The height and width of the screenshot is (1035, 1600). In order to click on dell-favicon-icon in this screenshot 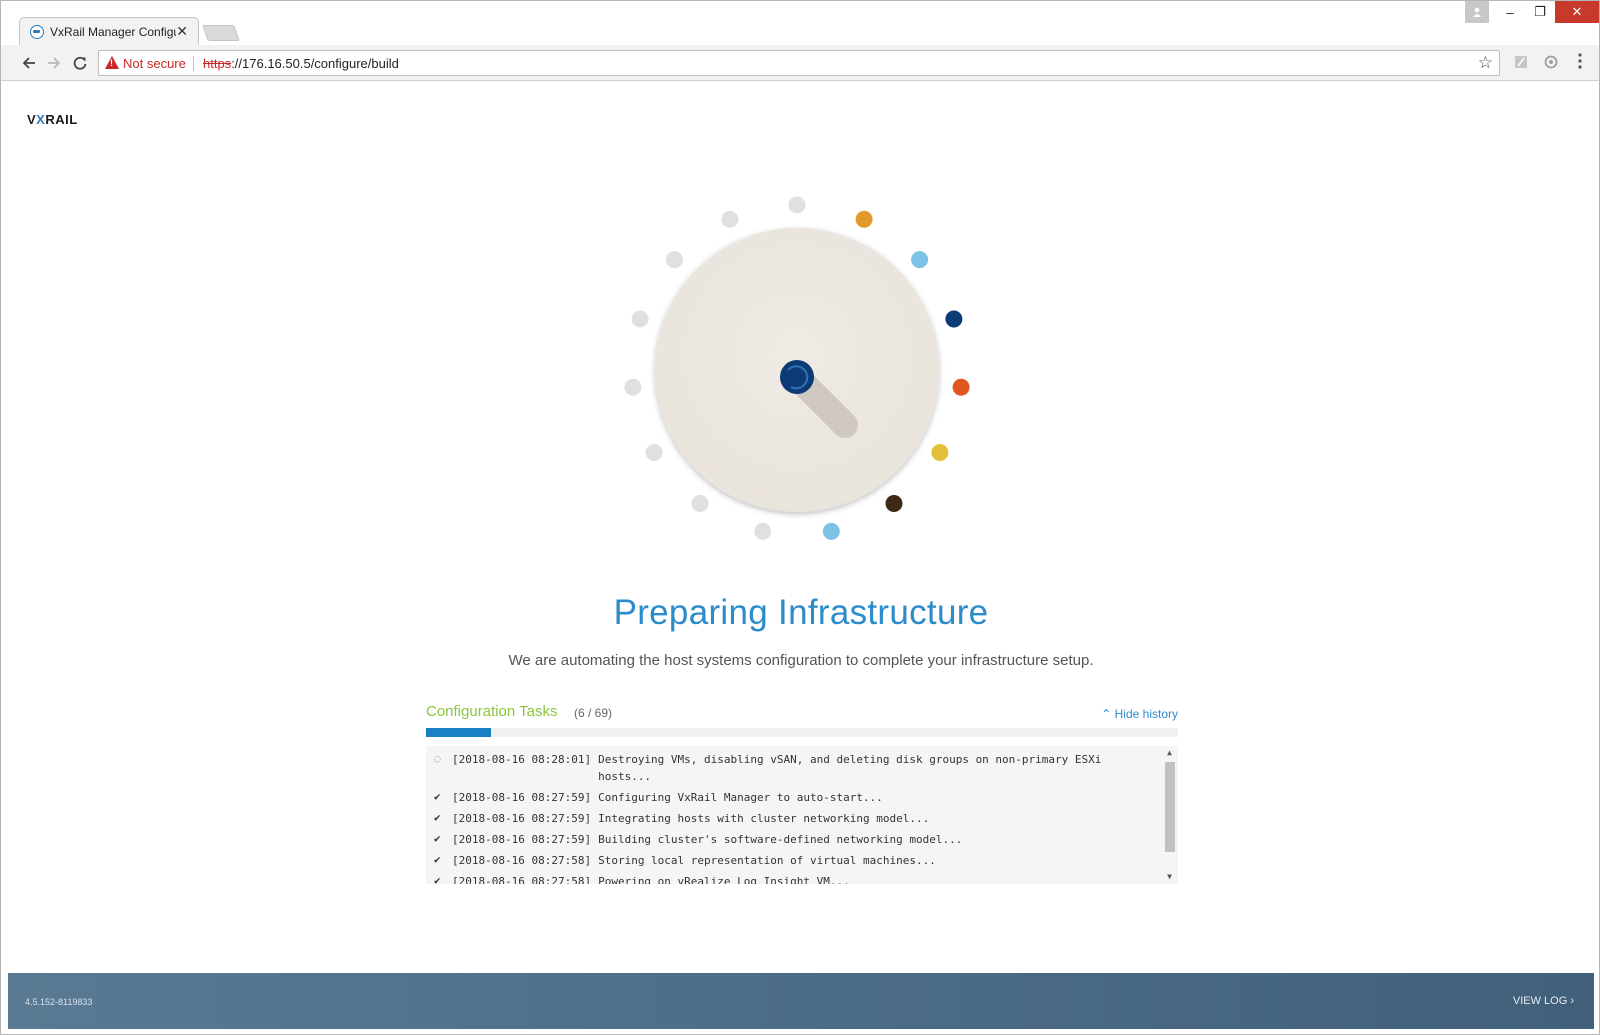, I will do `click(37, 32)`.